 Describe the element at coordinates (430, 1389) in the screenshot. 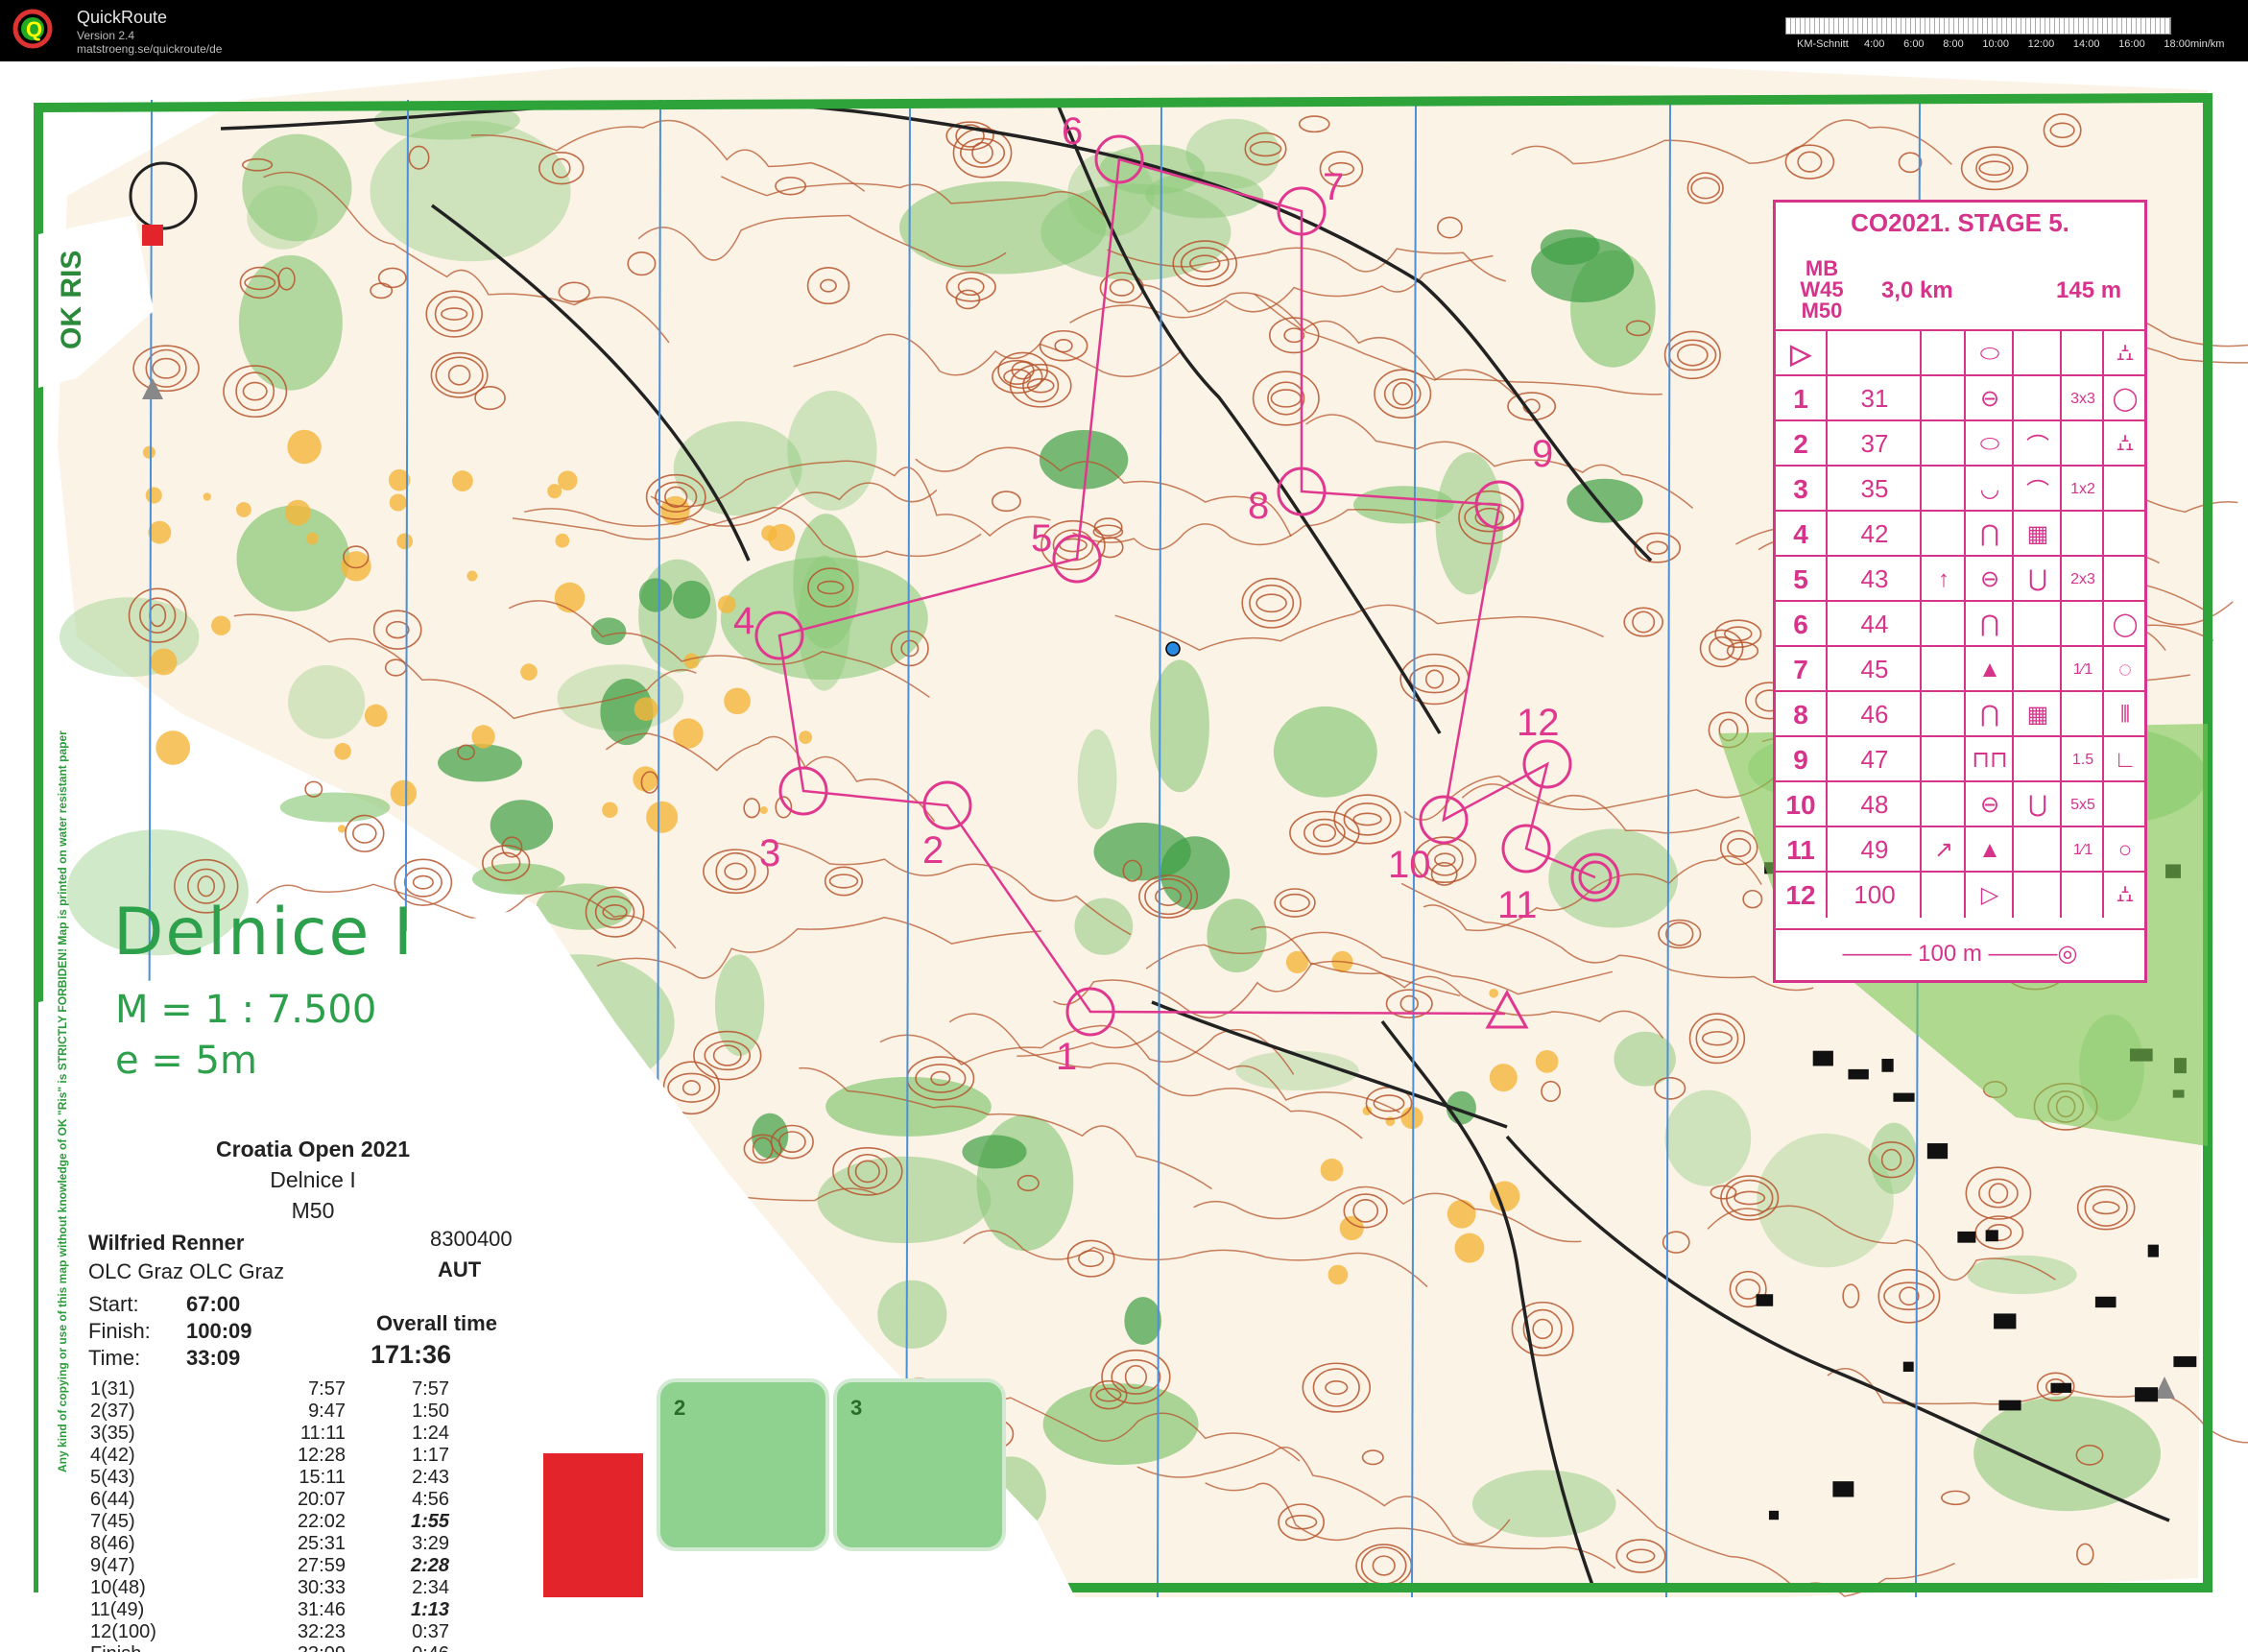

I see `split-leg: 7:57` at that location.